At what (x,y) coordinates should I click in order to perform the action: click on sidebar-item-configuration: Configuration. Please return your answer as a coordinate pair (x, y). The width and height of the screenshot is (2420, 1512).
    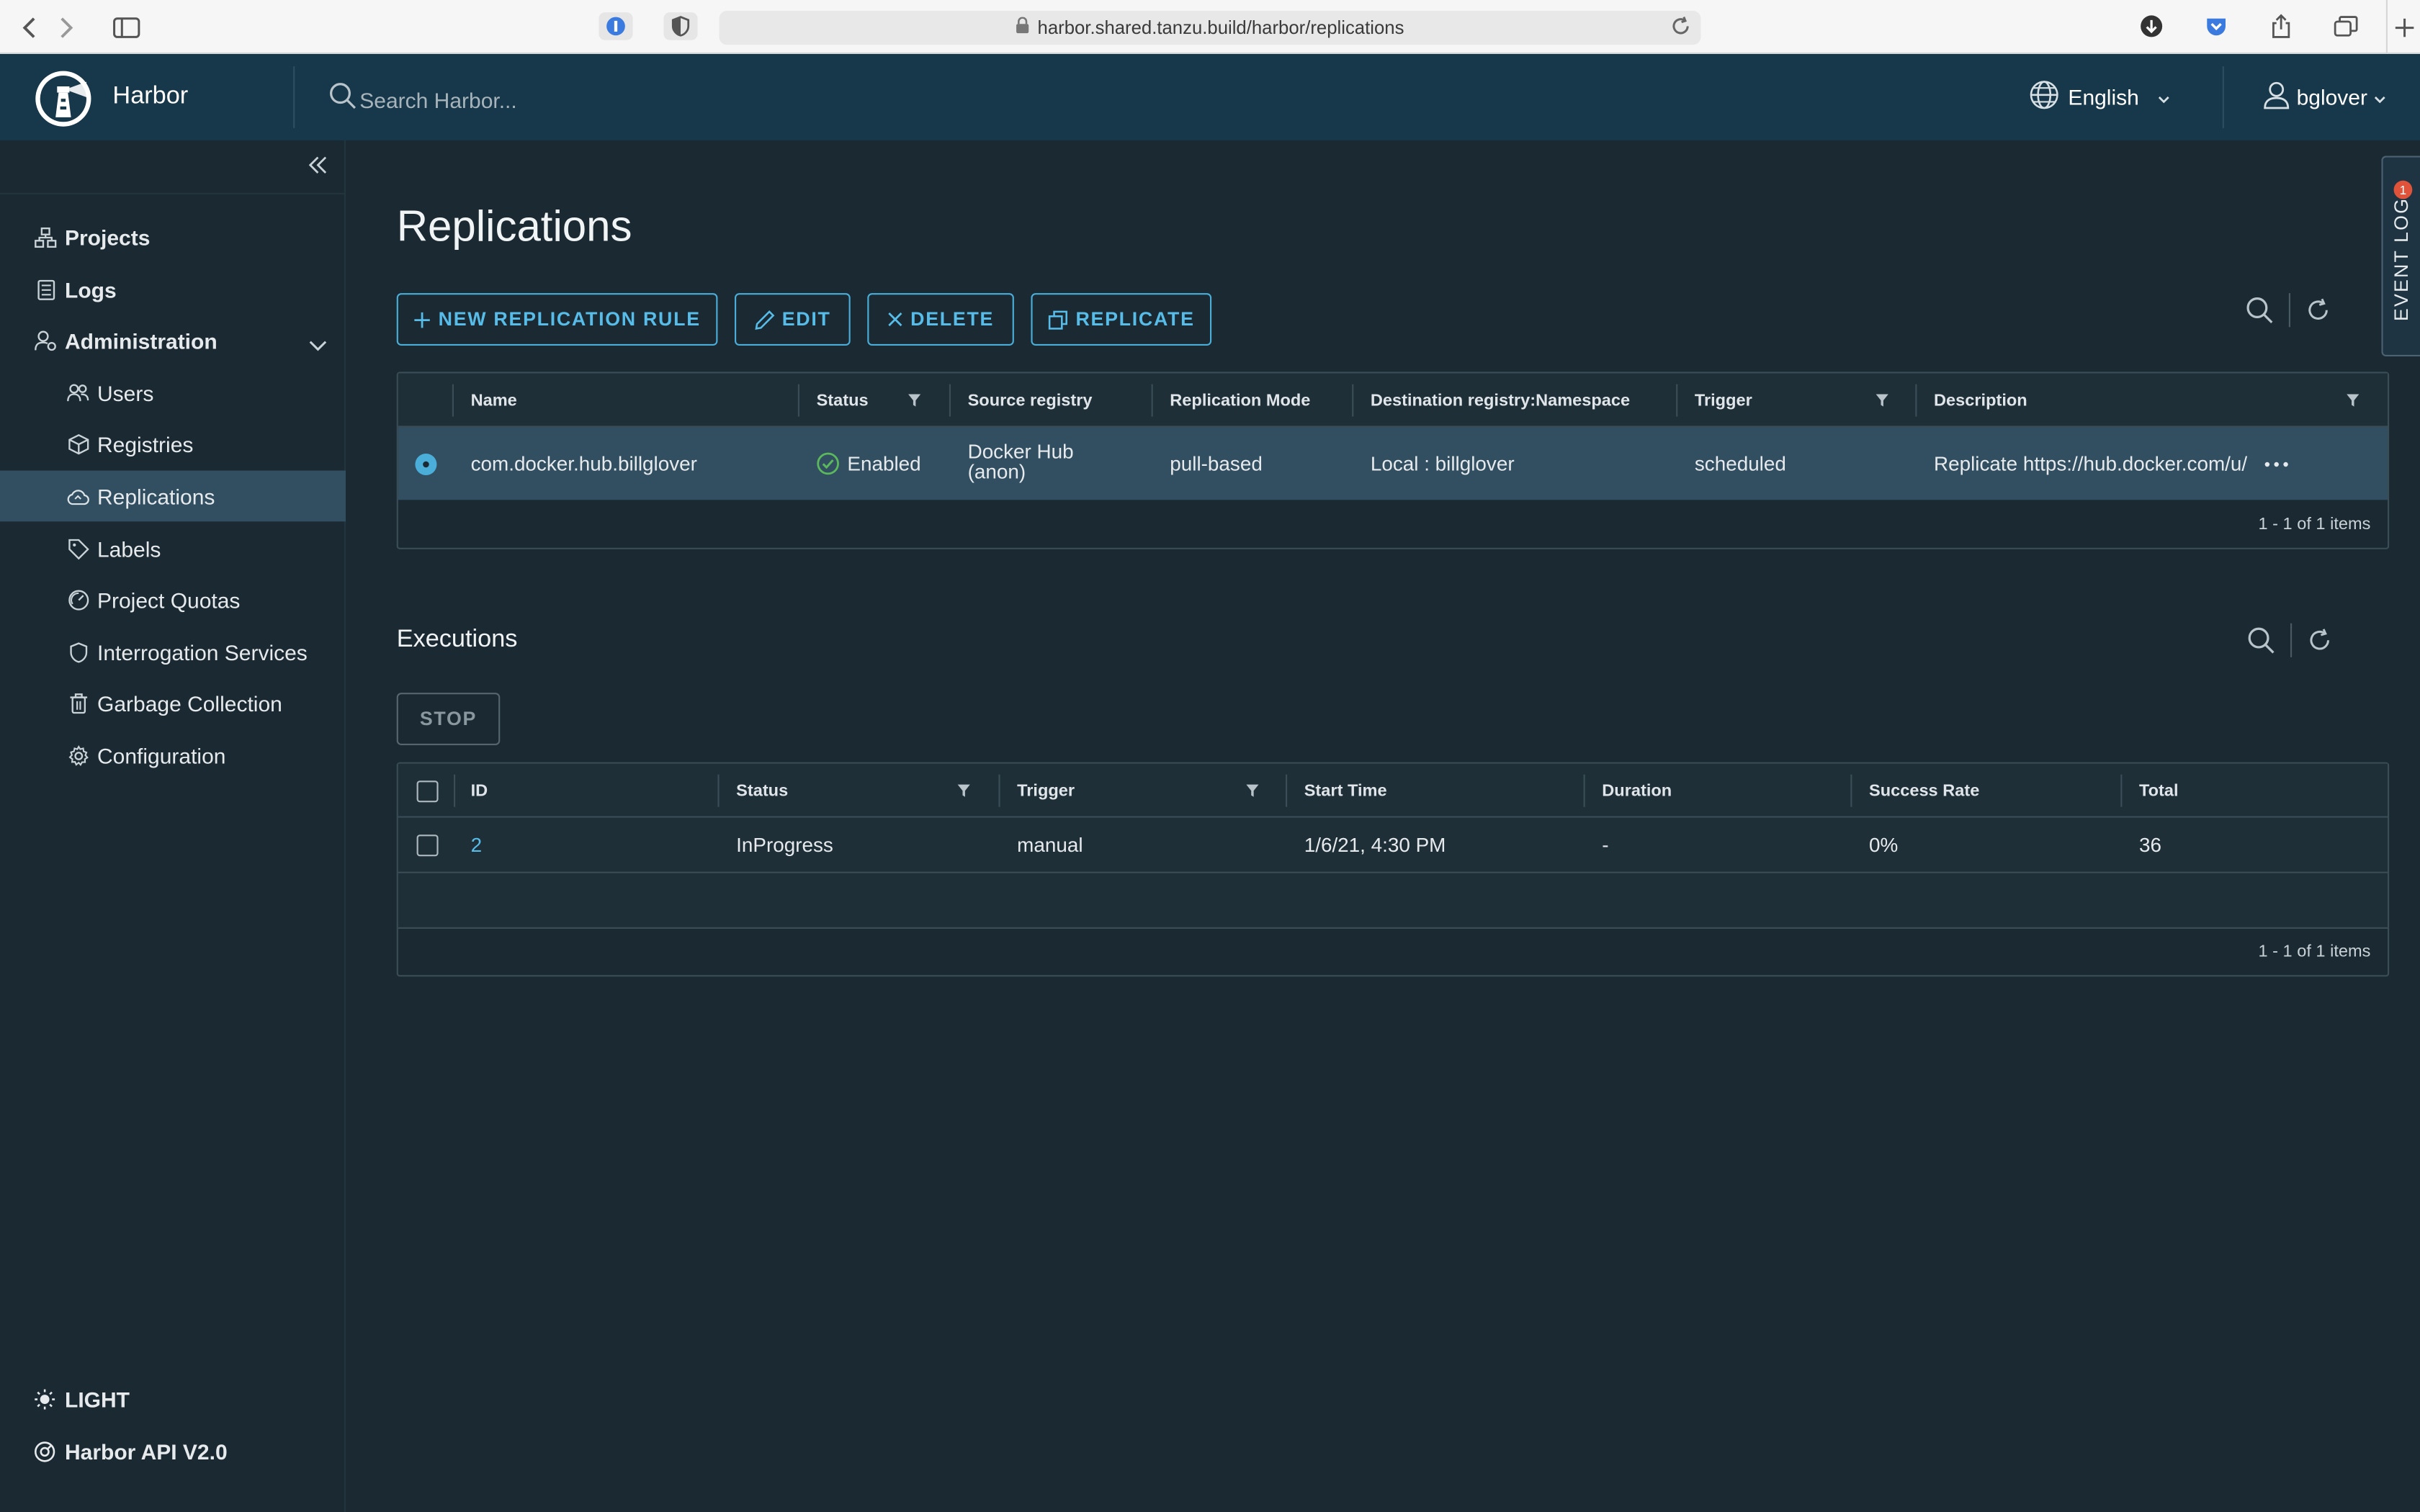
    Looking at the image, I should click on (173, 755).